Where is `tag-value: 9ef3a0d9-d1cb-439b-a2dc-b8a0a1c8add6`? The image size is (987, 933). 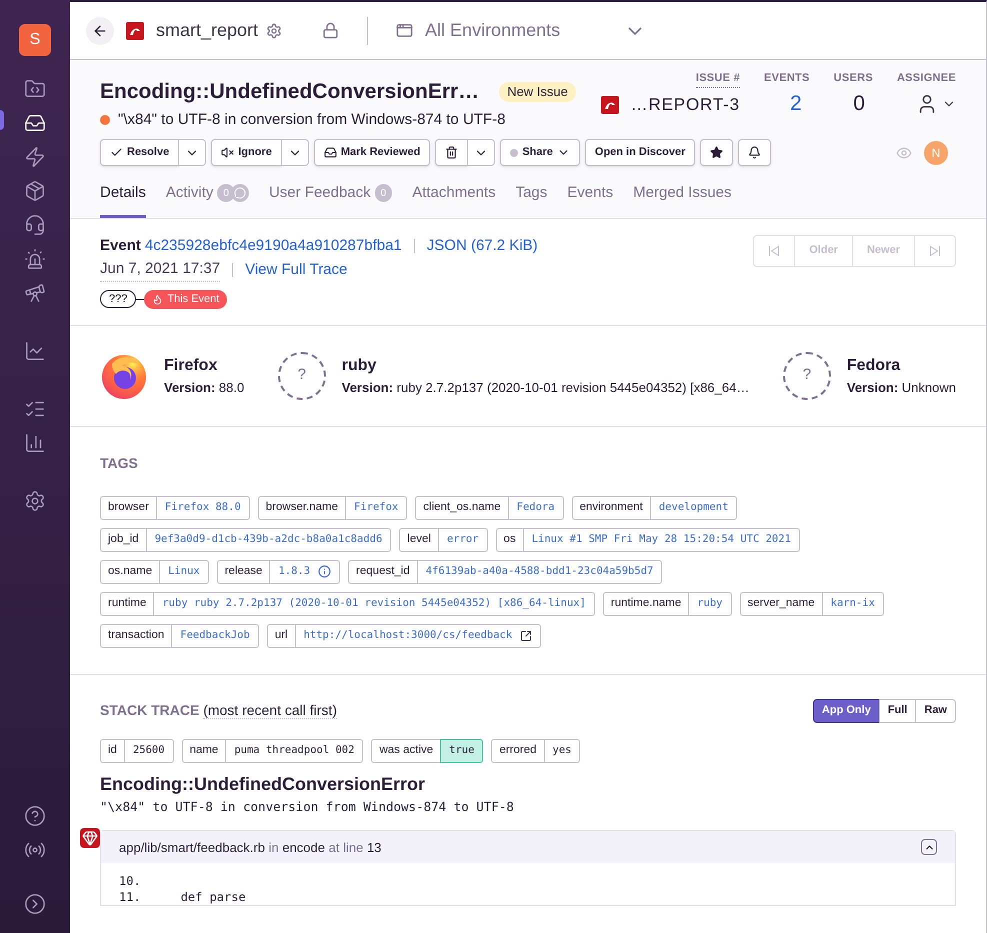 tag-value: 9ef3a0d9-d1cb-439b-a2dc-b8a0a1c8add6 is located at coordinates (269, 539).